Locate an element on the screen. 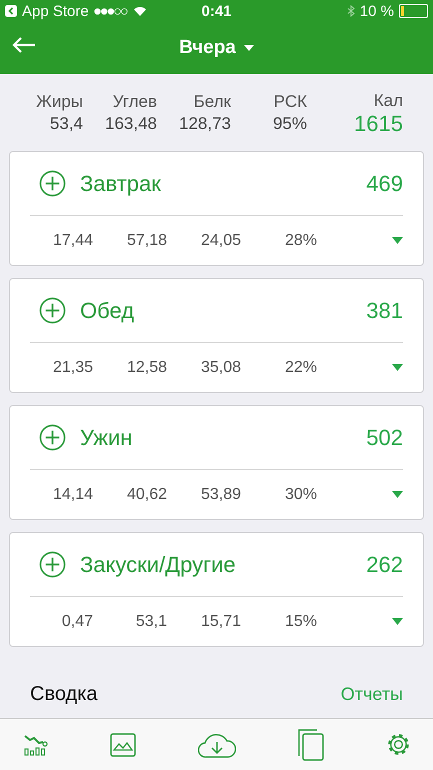  meal-value: 40,62 is located at coordinates (146, 495).